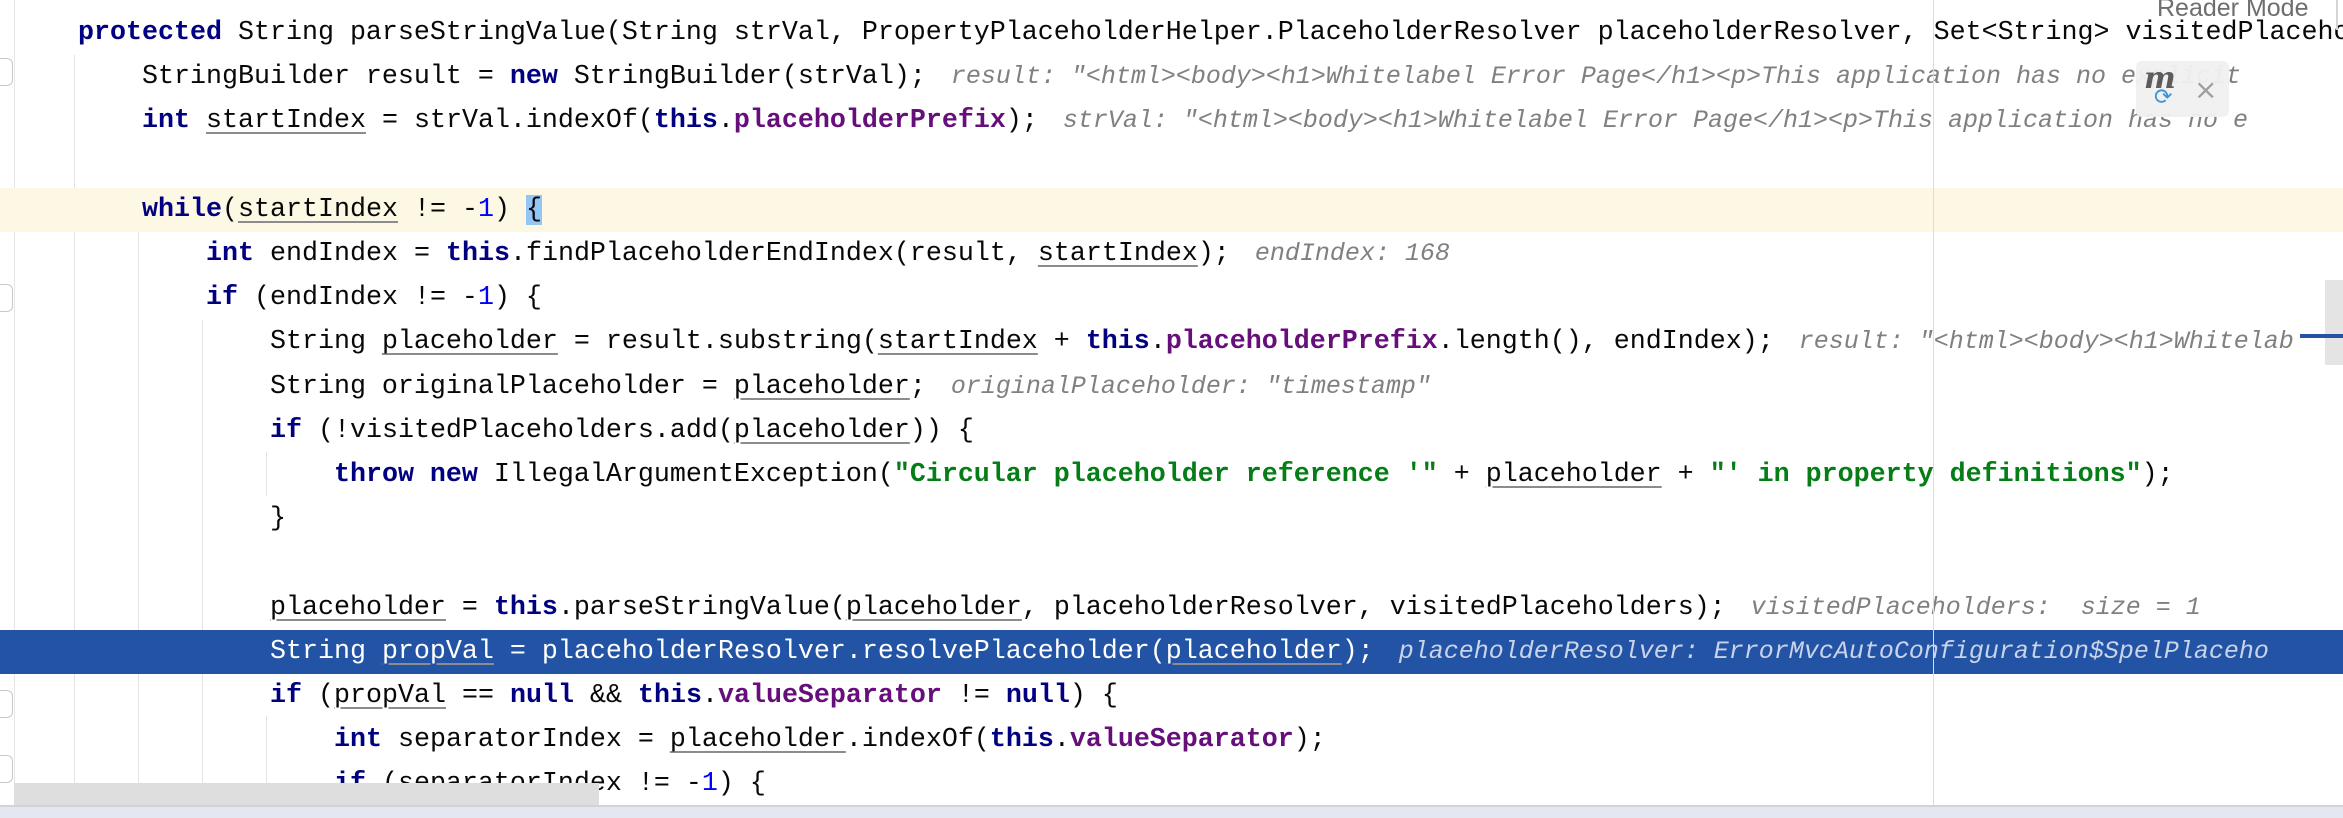 This screenshot has width=2343, height=818. Describe the element at coordinates (525, 740) in the screenshot. I see `code-text: separatorIndex =` at that location.